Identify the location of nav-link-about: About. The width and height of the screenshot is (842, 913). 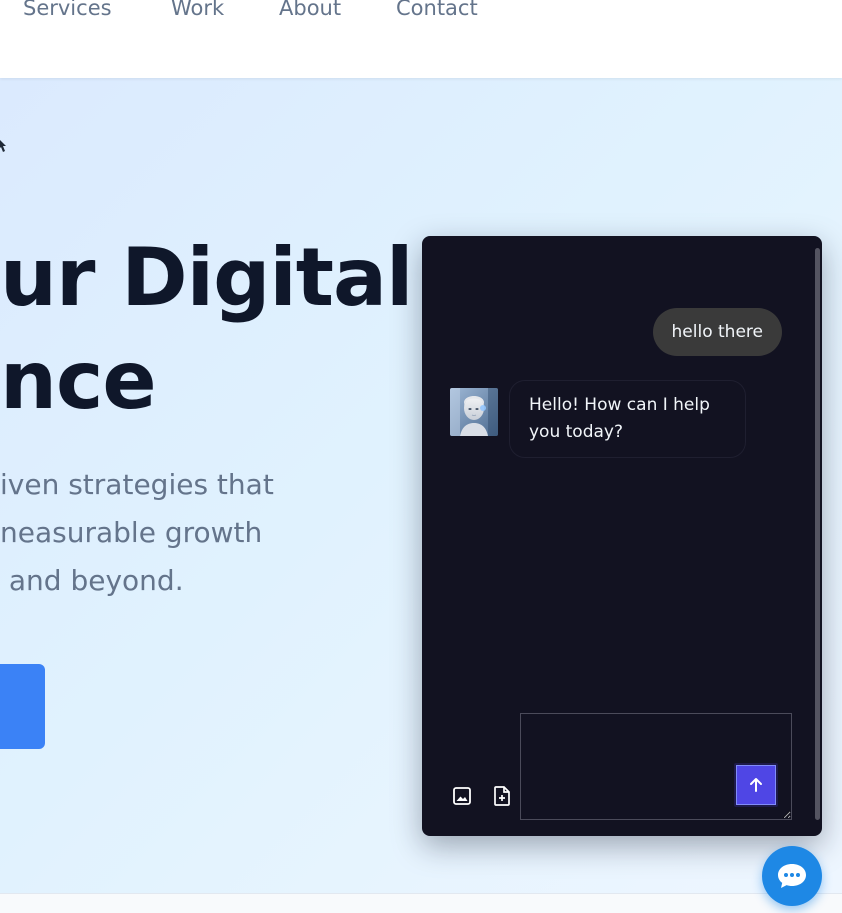
(310, 11).